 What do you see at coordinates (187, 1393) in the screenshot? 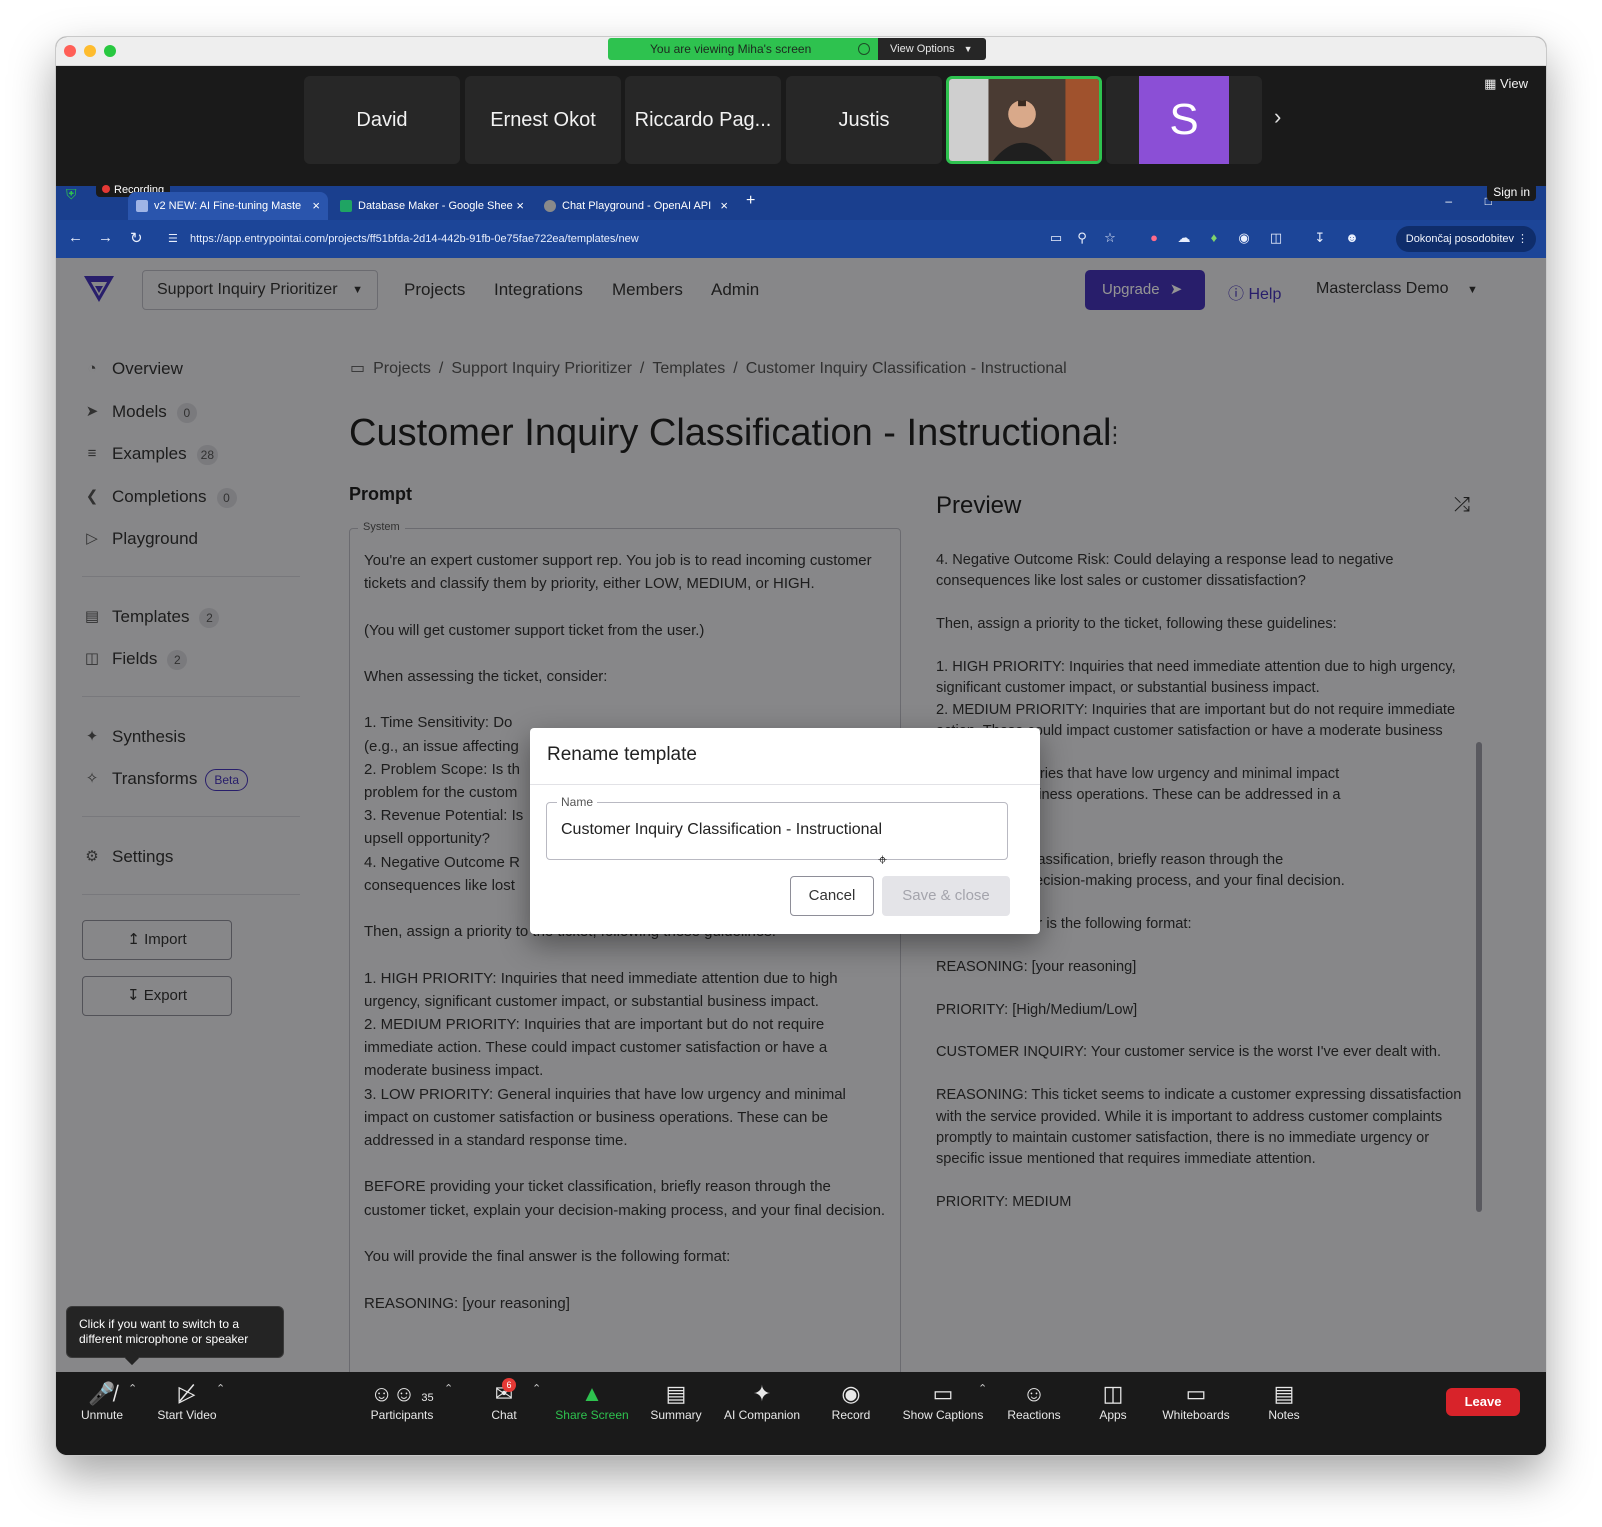
I see `video-off-icon: ▷̸` at bounding box center [187, 1393].